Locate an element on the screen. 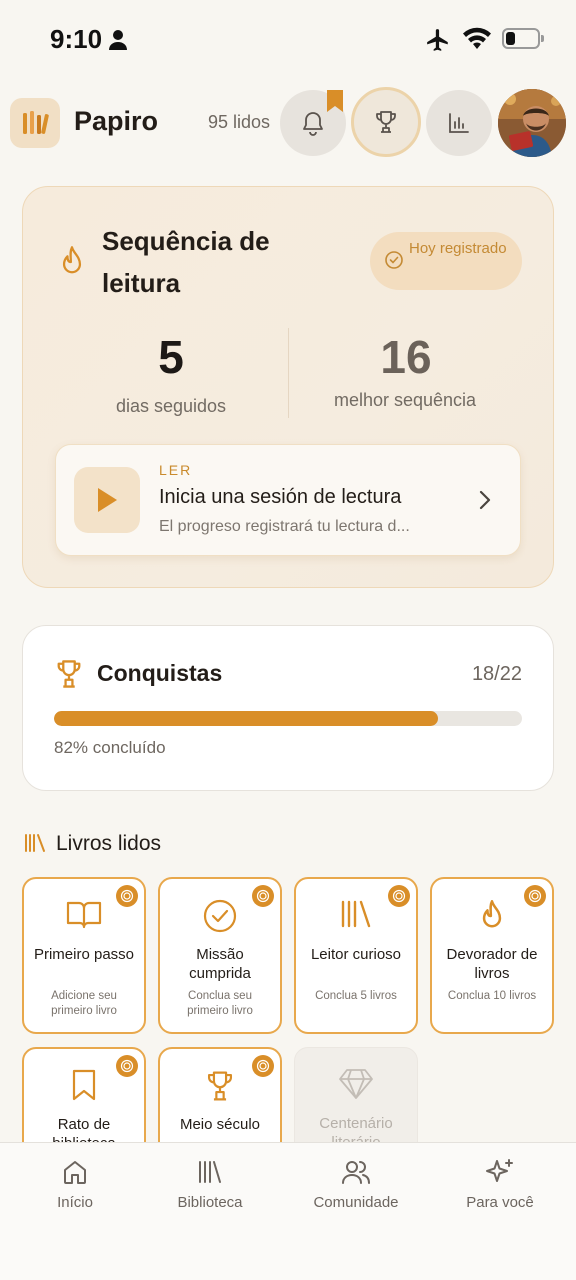  bar-chart-icon is located at coordinates (459, 123).